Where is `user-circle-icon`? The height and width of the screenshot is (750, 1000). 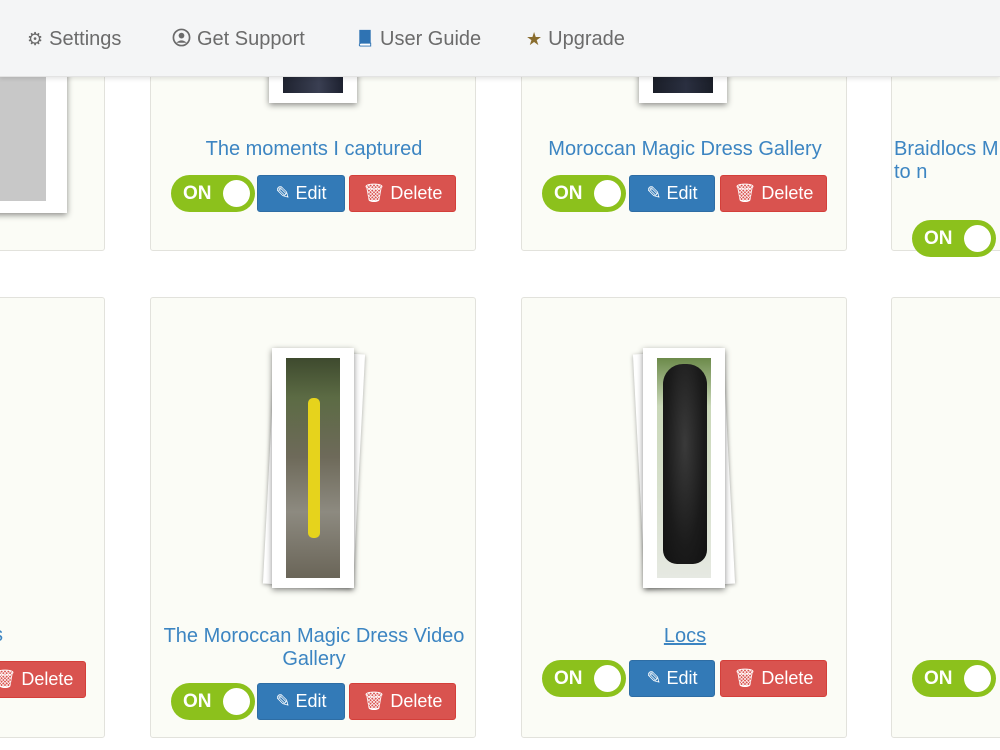
user-circle-icon is located at coordinates (181, 39).